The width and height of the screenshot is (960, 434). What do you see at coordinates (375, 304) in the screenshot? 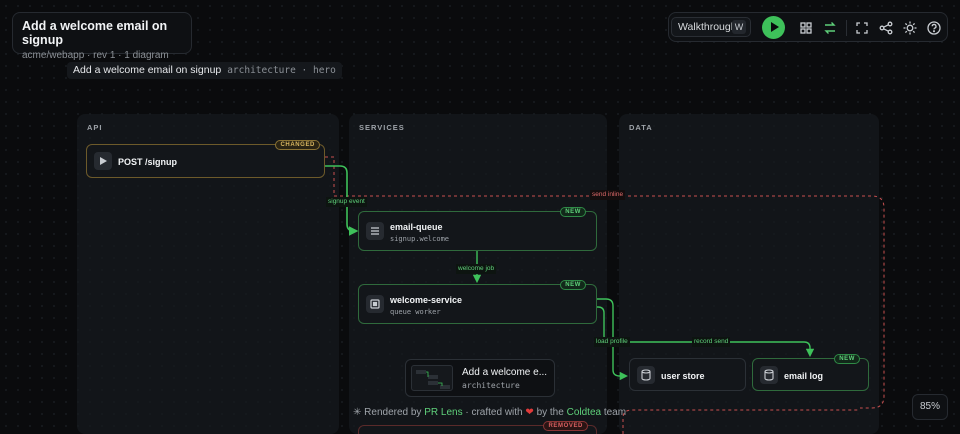
I see `service-icon` at bounding box center [375, 304].